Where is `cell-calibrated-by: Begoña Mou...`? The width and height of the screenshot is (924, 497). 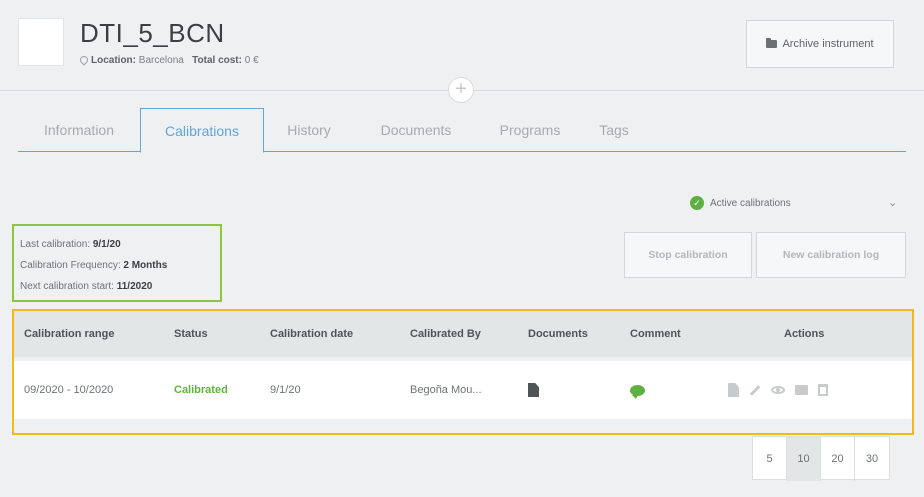
cell-calibrated-by: Begoña Mou... is located at coordinates (446, 390).